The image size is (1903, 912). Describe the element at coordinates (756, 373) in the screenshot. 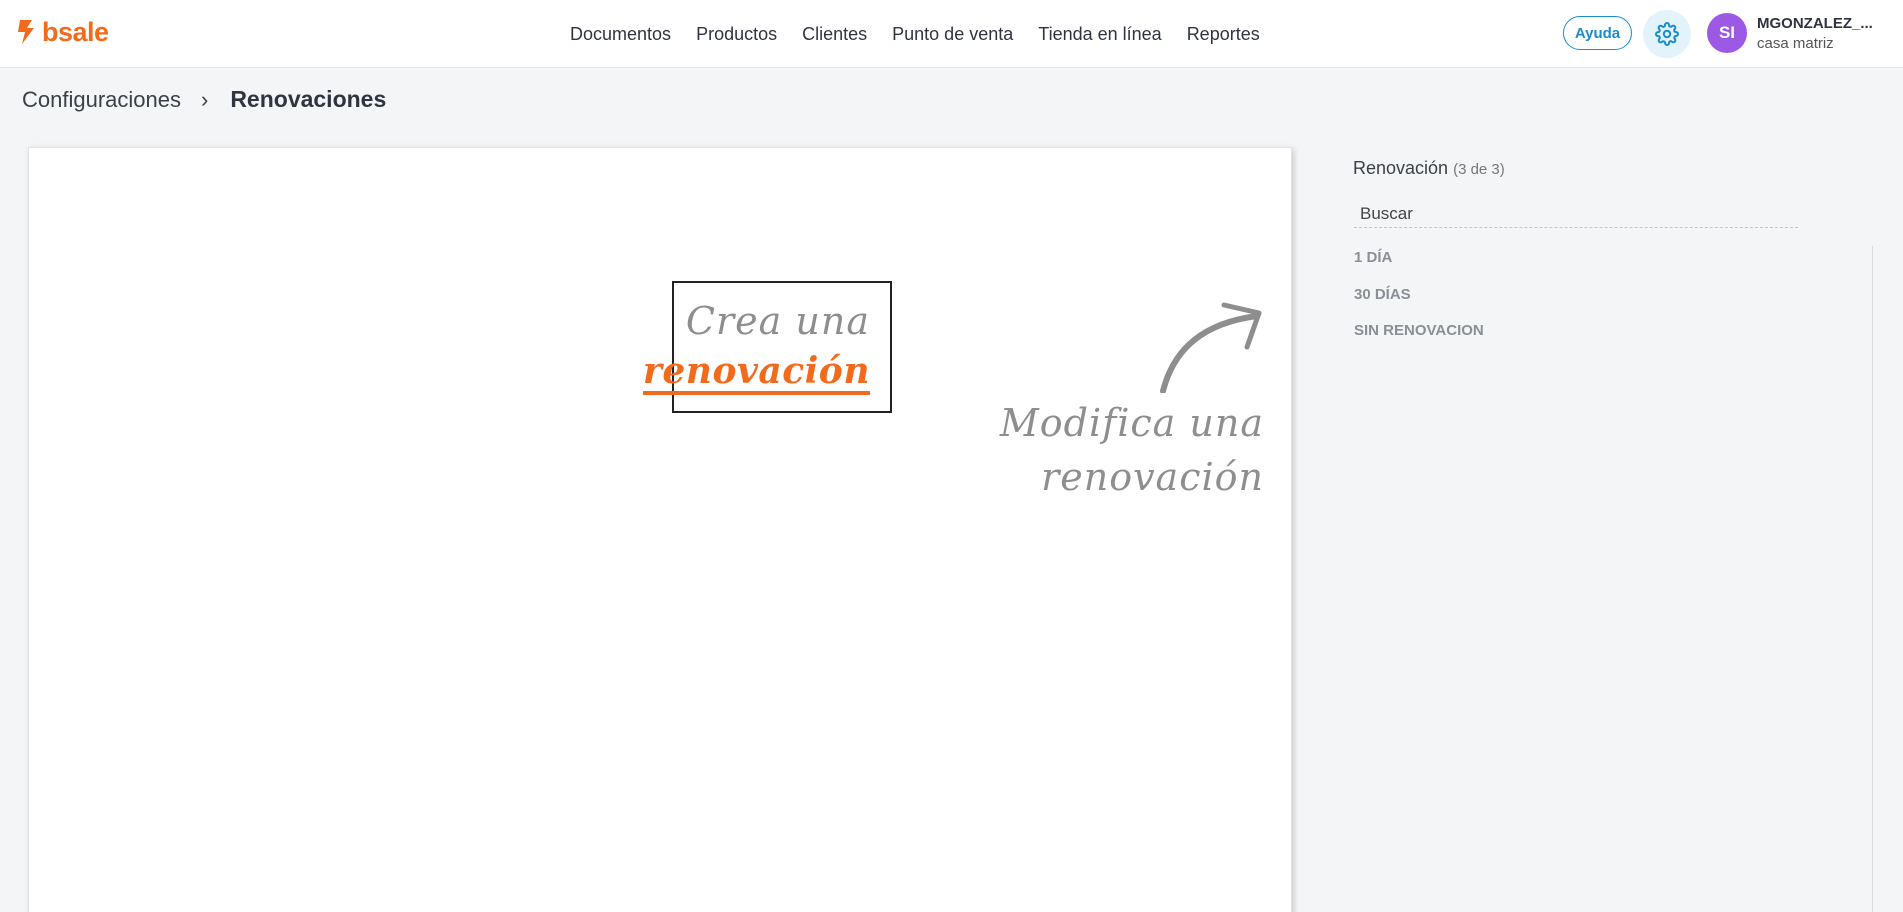

I see `create-renewal-link: renovación` at that location.